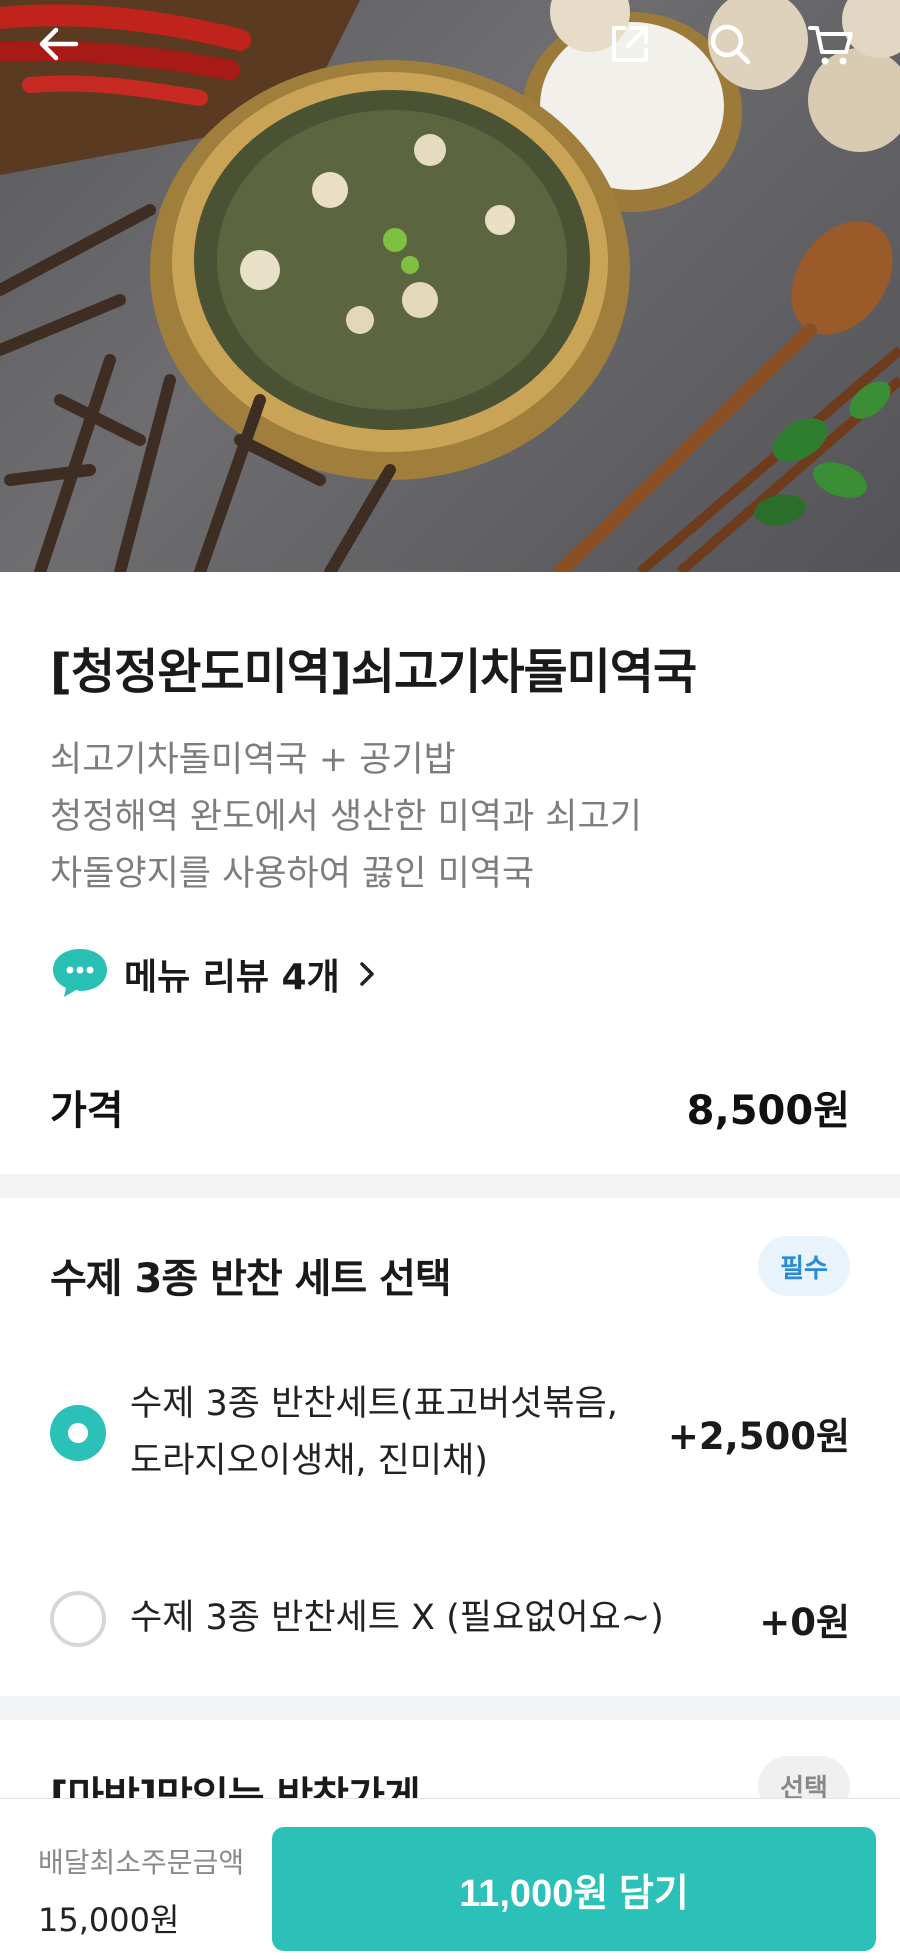 The width and height of the screenshot is (900, 1959). I want to click on option-label: 수제 3종 반찬세트 X (필요없어요~), so click(444, 1618).